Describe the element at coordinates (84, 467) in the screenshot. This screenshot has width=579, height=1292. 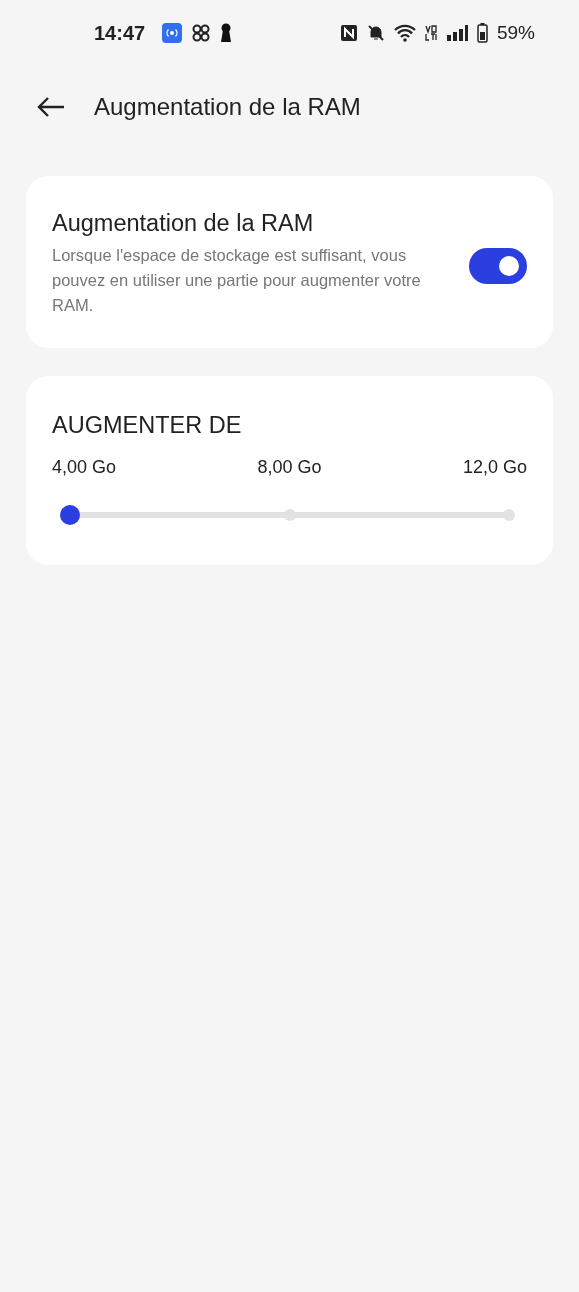
I see `step-label: 4,00 Go` at that location.